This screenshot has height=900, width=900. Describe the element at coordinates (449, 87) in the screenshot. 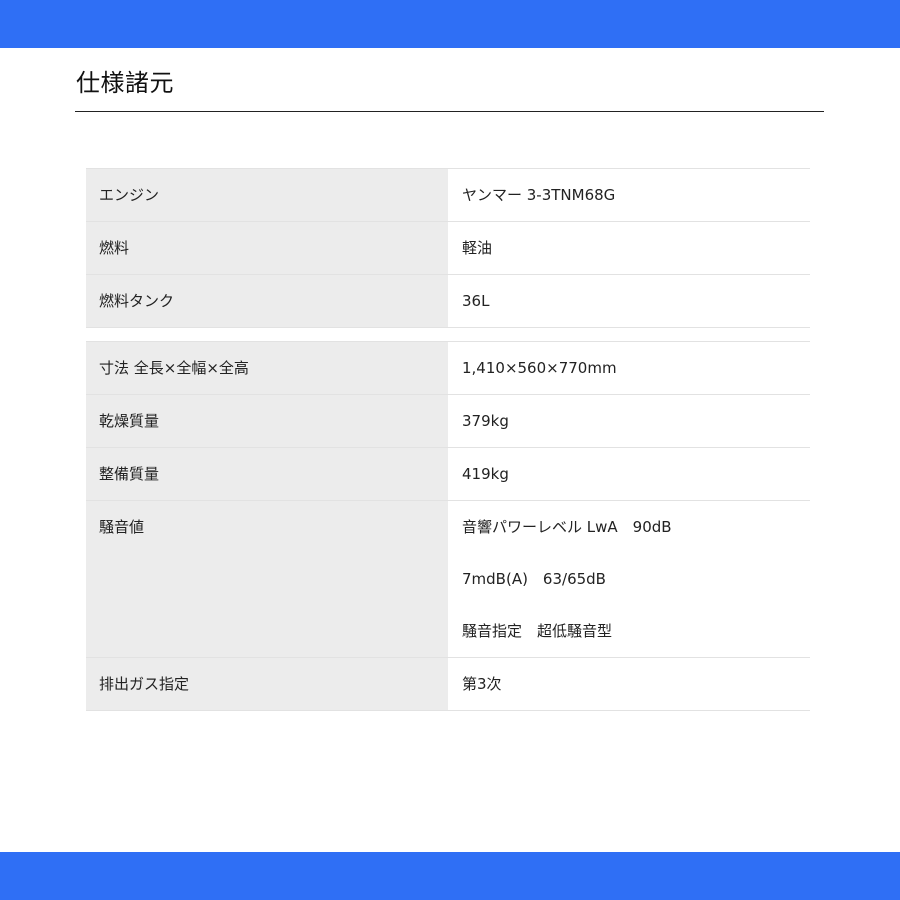

I see `section-heading: 仕様諸元` at that location.